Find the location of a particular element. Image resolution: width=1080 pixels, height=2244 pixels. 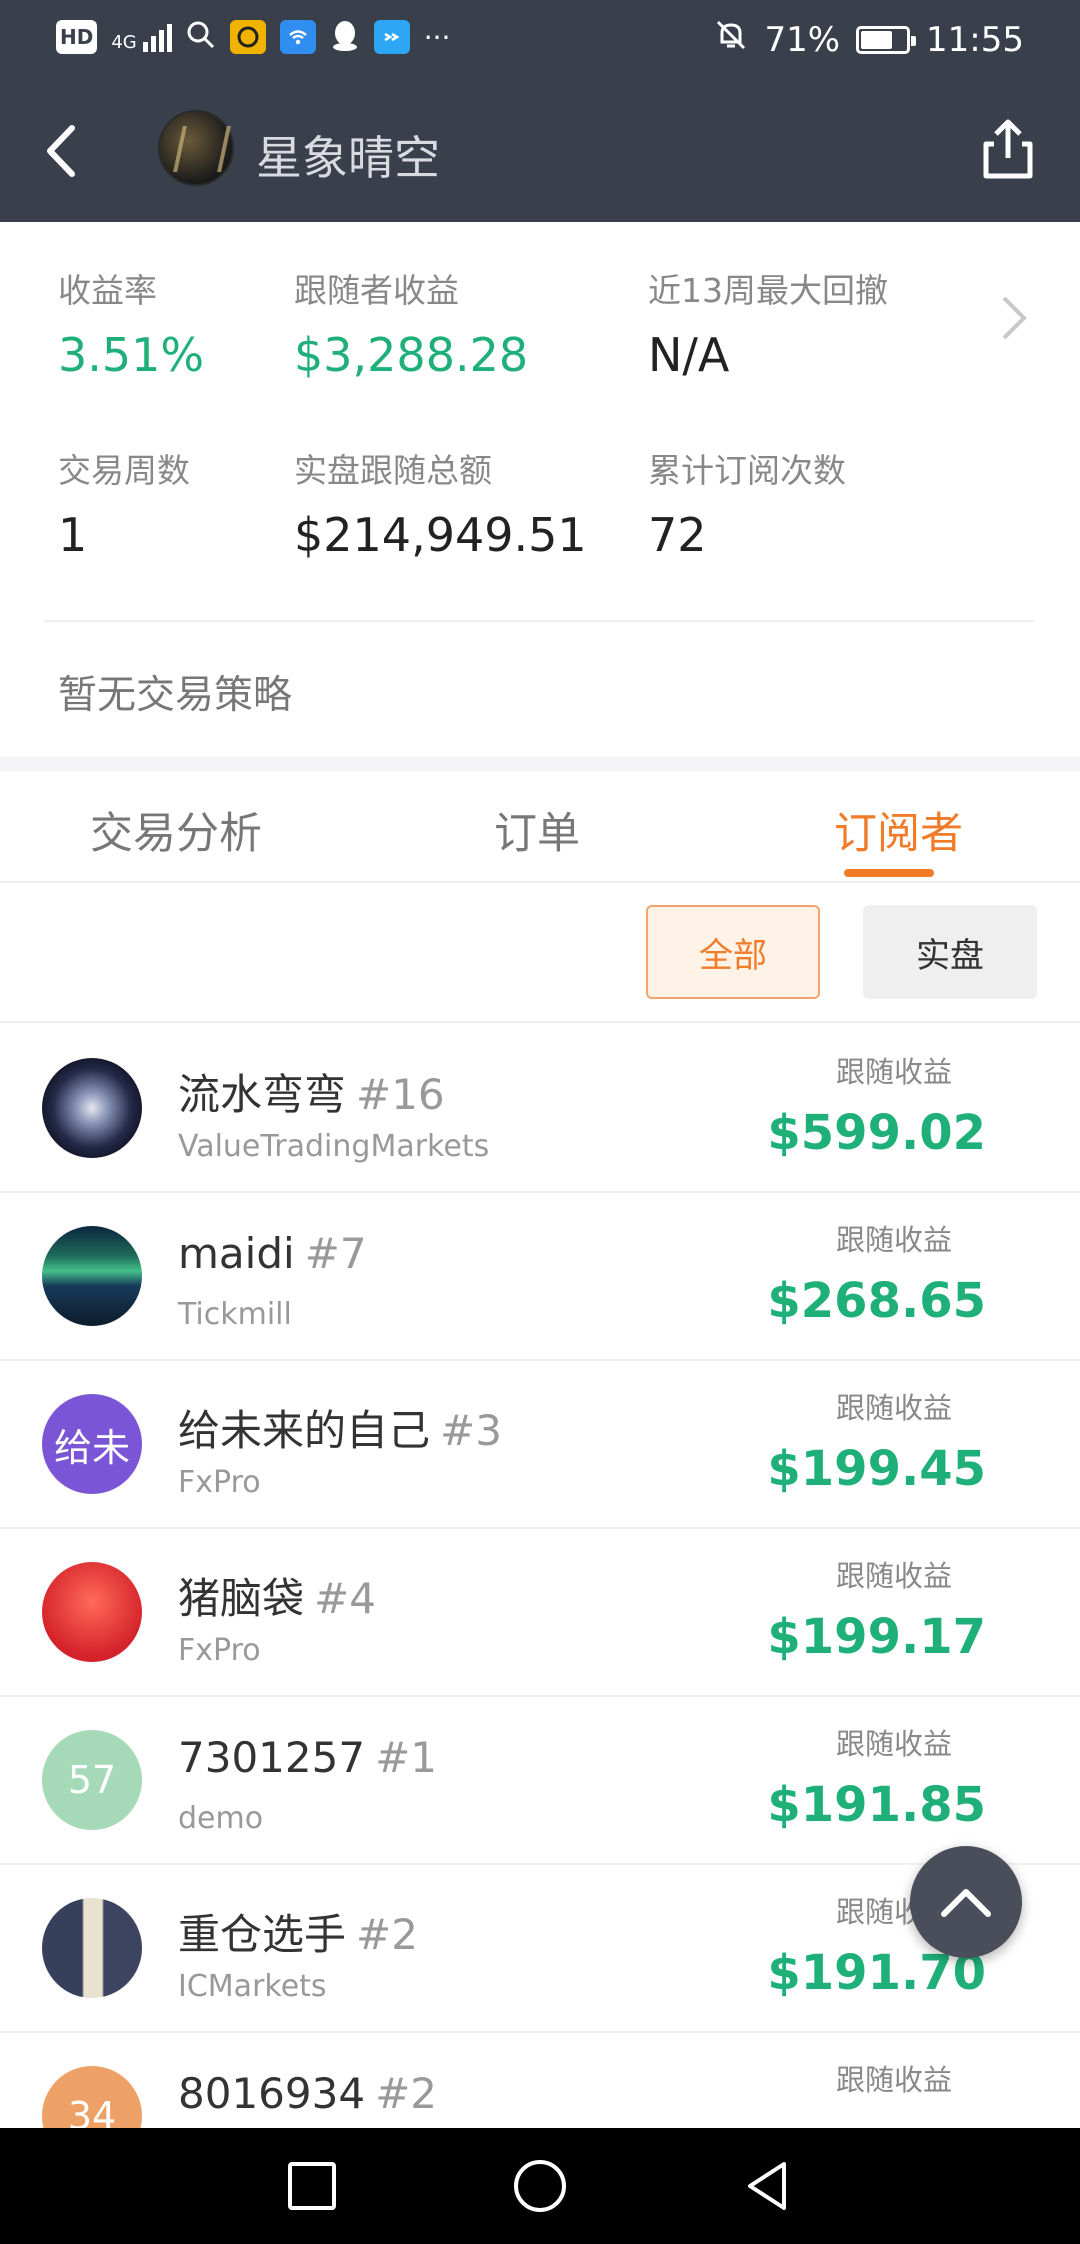

stat-label: 近13周最大回撤 is located at coordinates (768, 290).